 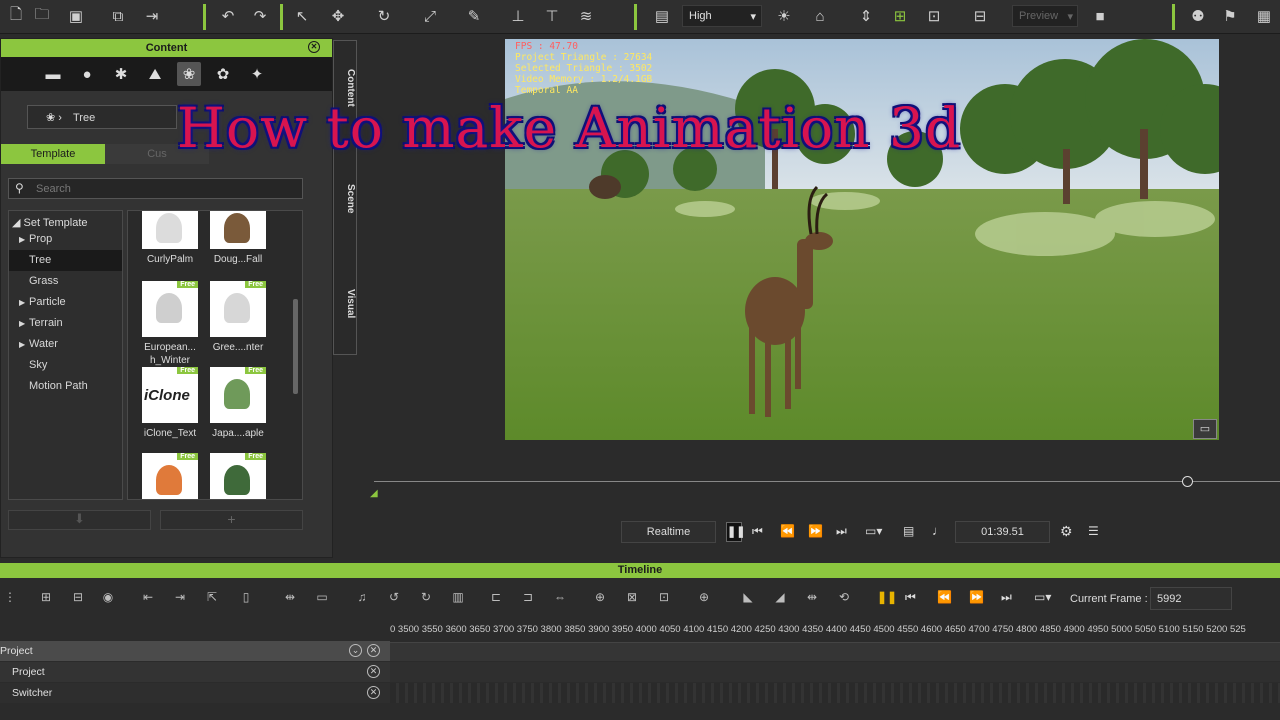 What do you see at coordinates (458, 599) in the screenshot?
I see `film-icon: ▥` at bounding box center [458, 599].